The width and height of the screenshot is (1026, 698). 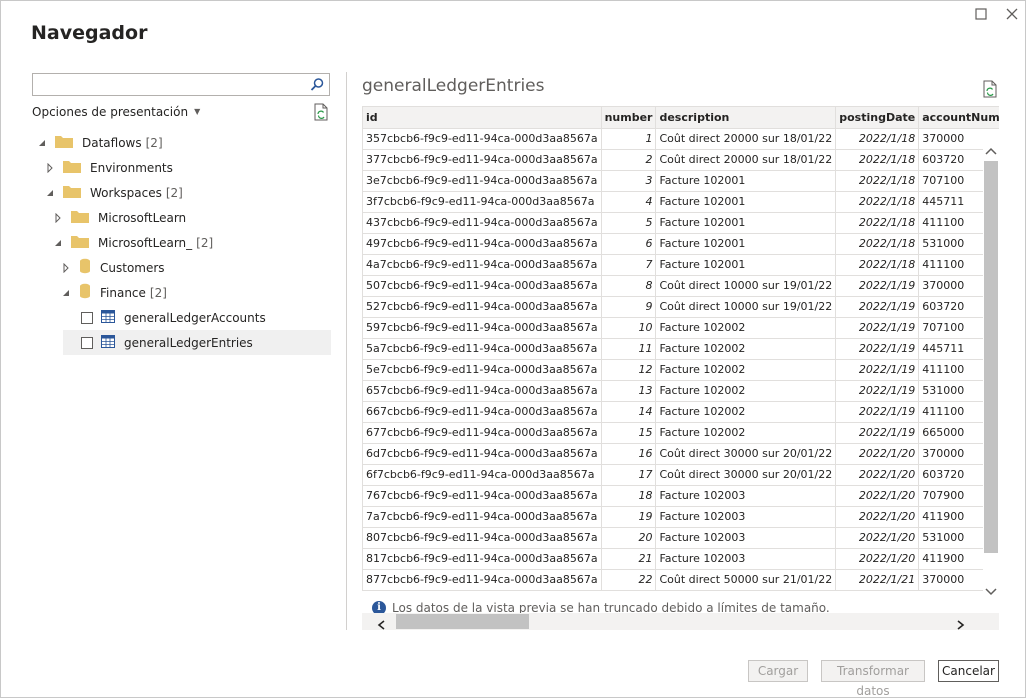 What do you see at coordinates (346, 351) in the screenshot?
I see `pane-divider` at bounding box center [346, 351].